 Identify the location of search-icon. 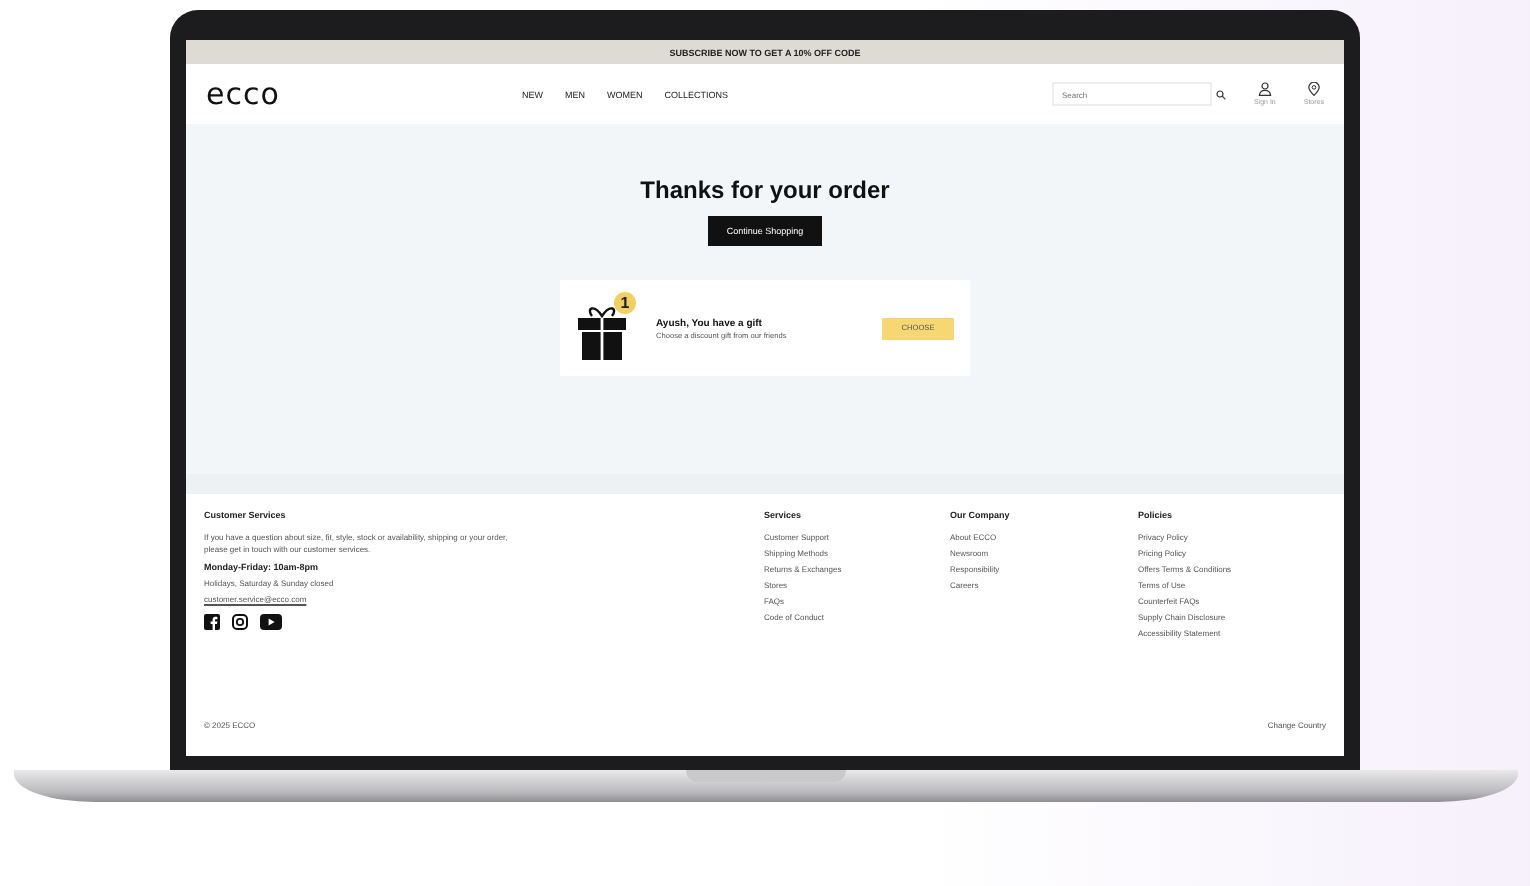
(1220, 94).